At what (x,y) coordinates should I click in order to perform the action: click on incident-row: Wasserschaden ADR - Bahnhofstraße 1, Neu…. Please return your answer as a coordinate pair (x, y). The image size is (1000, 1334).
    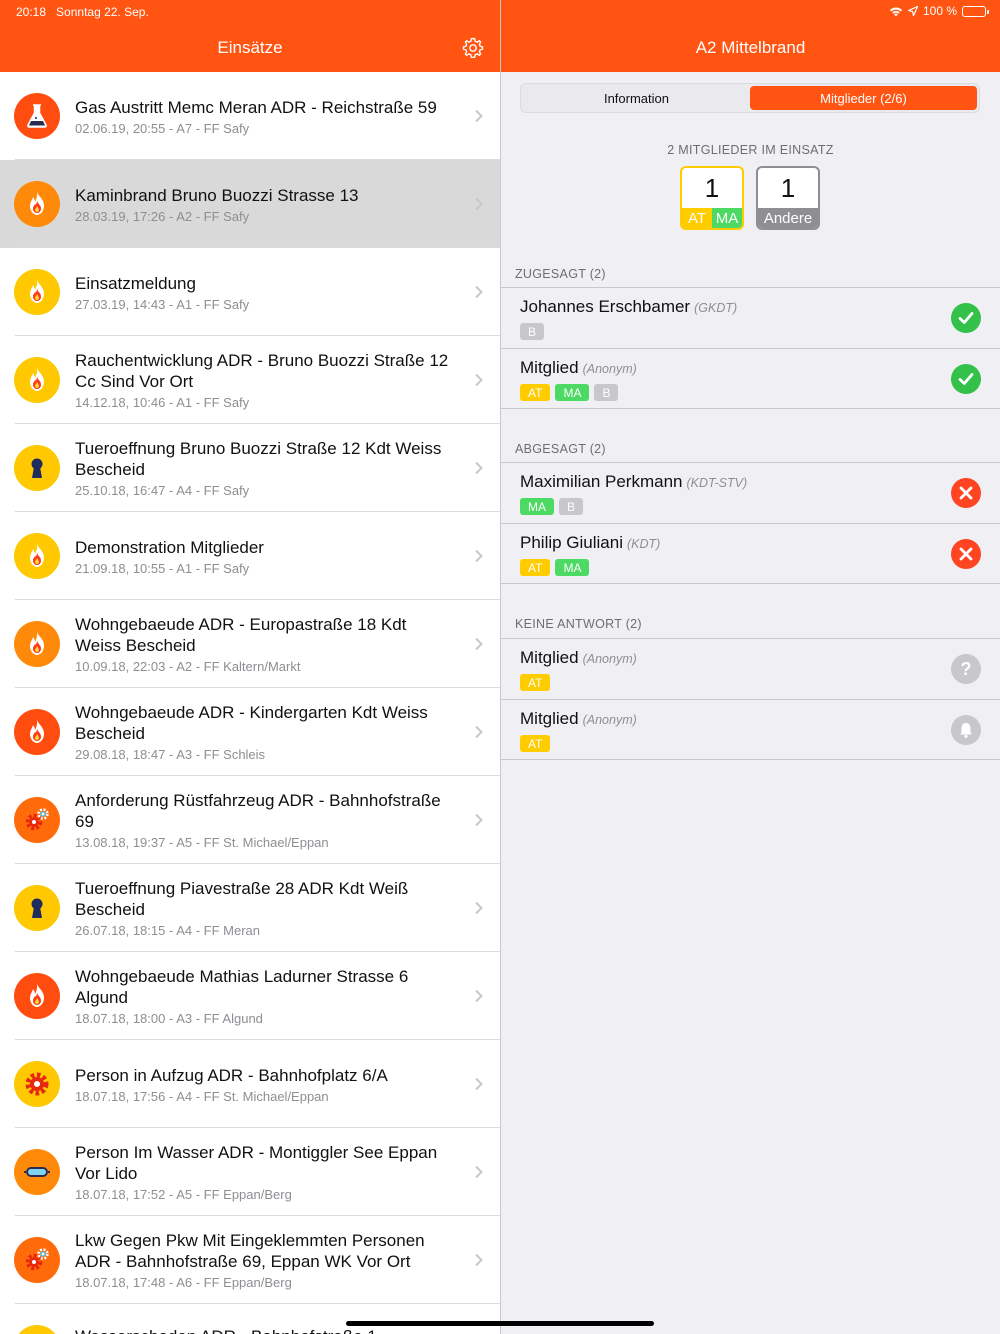
    Looking at the image, I should click on (250, 1319).